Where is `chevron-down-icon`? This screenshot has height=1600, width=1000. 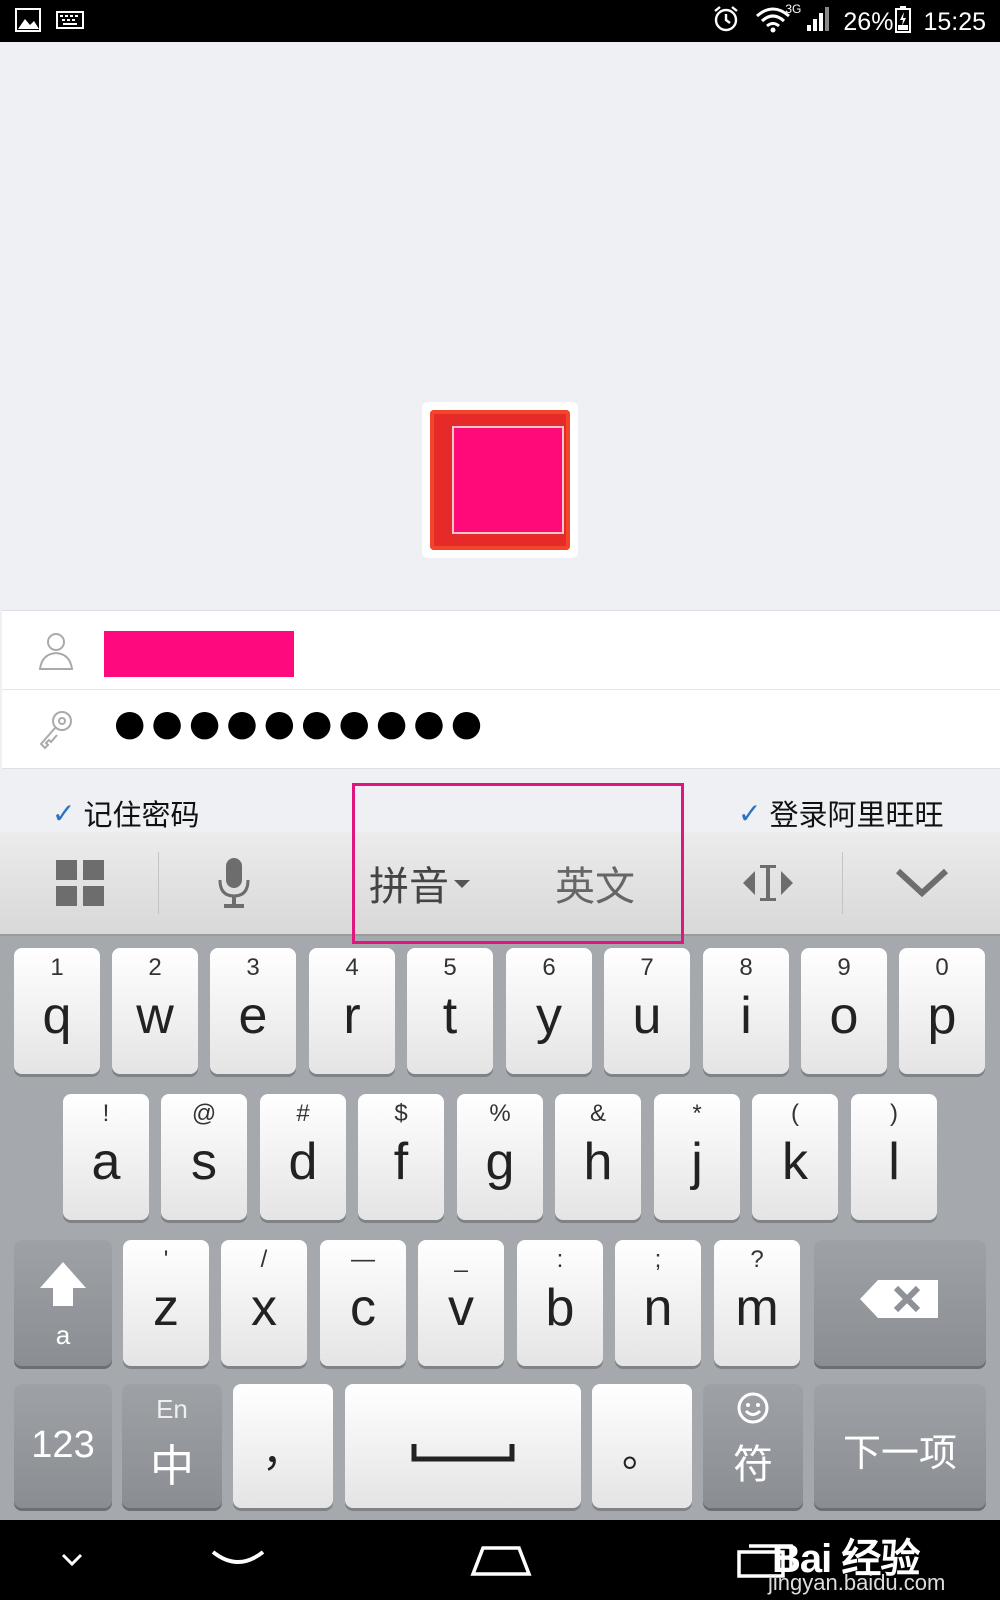 chevron-down-icon is located at coordinates (922, 883).